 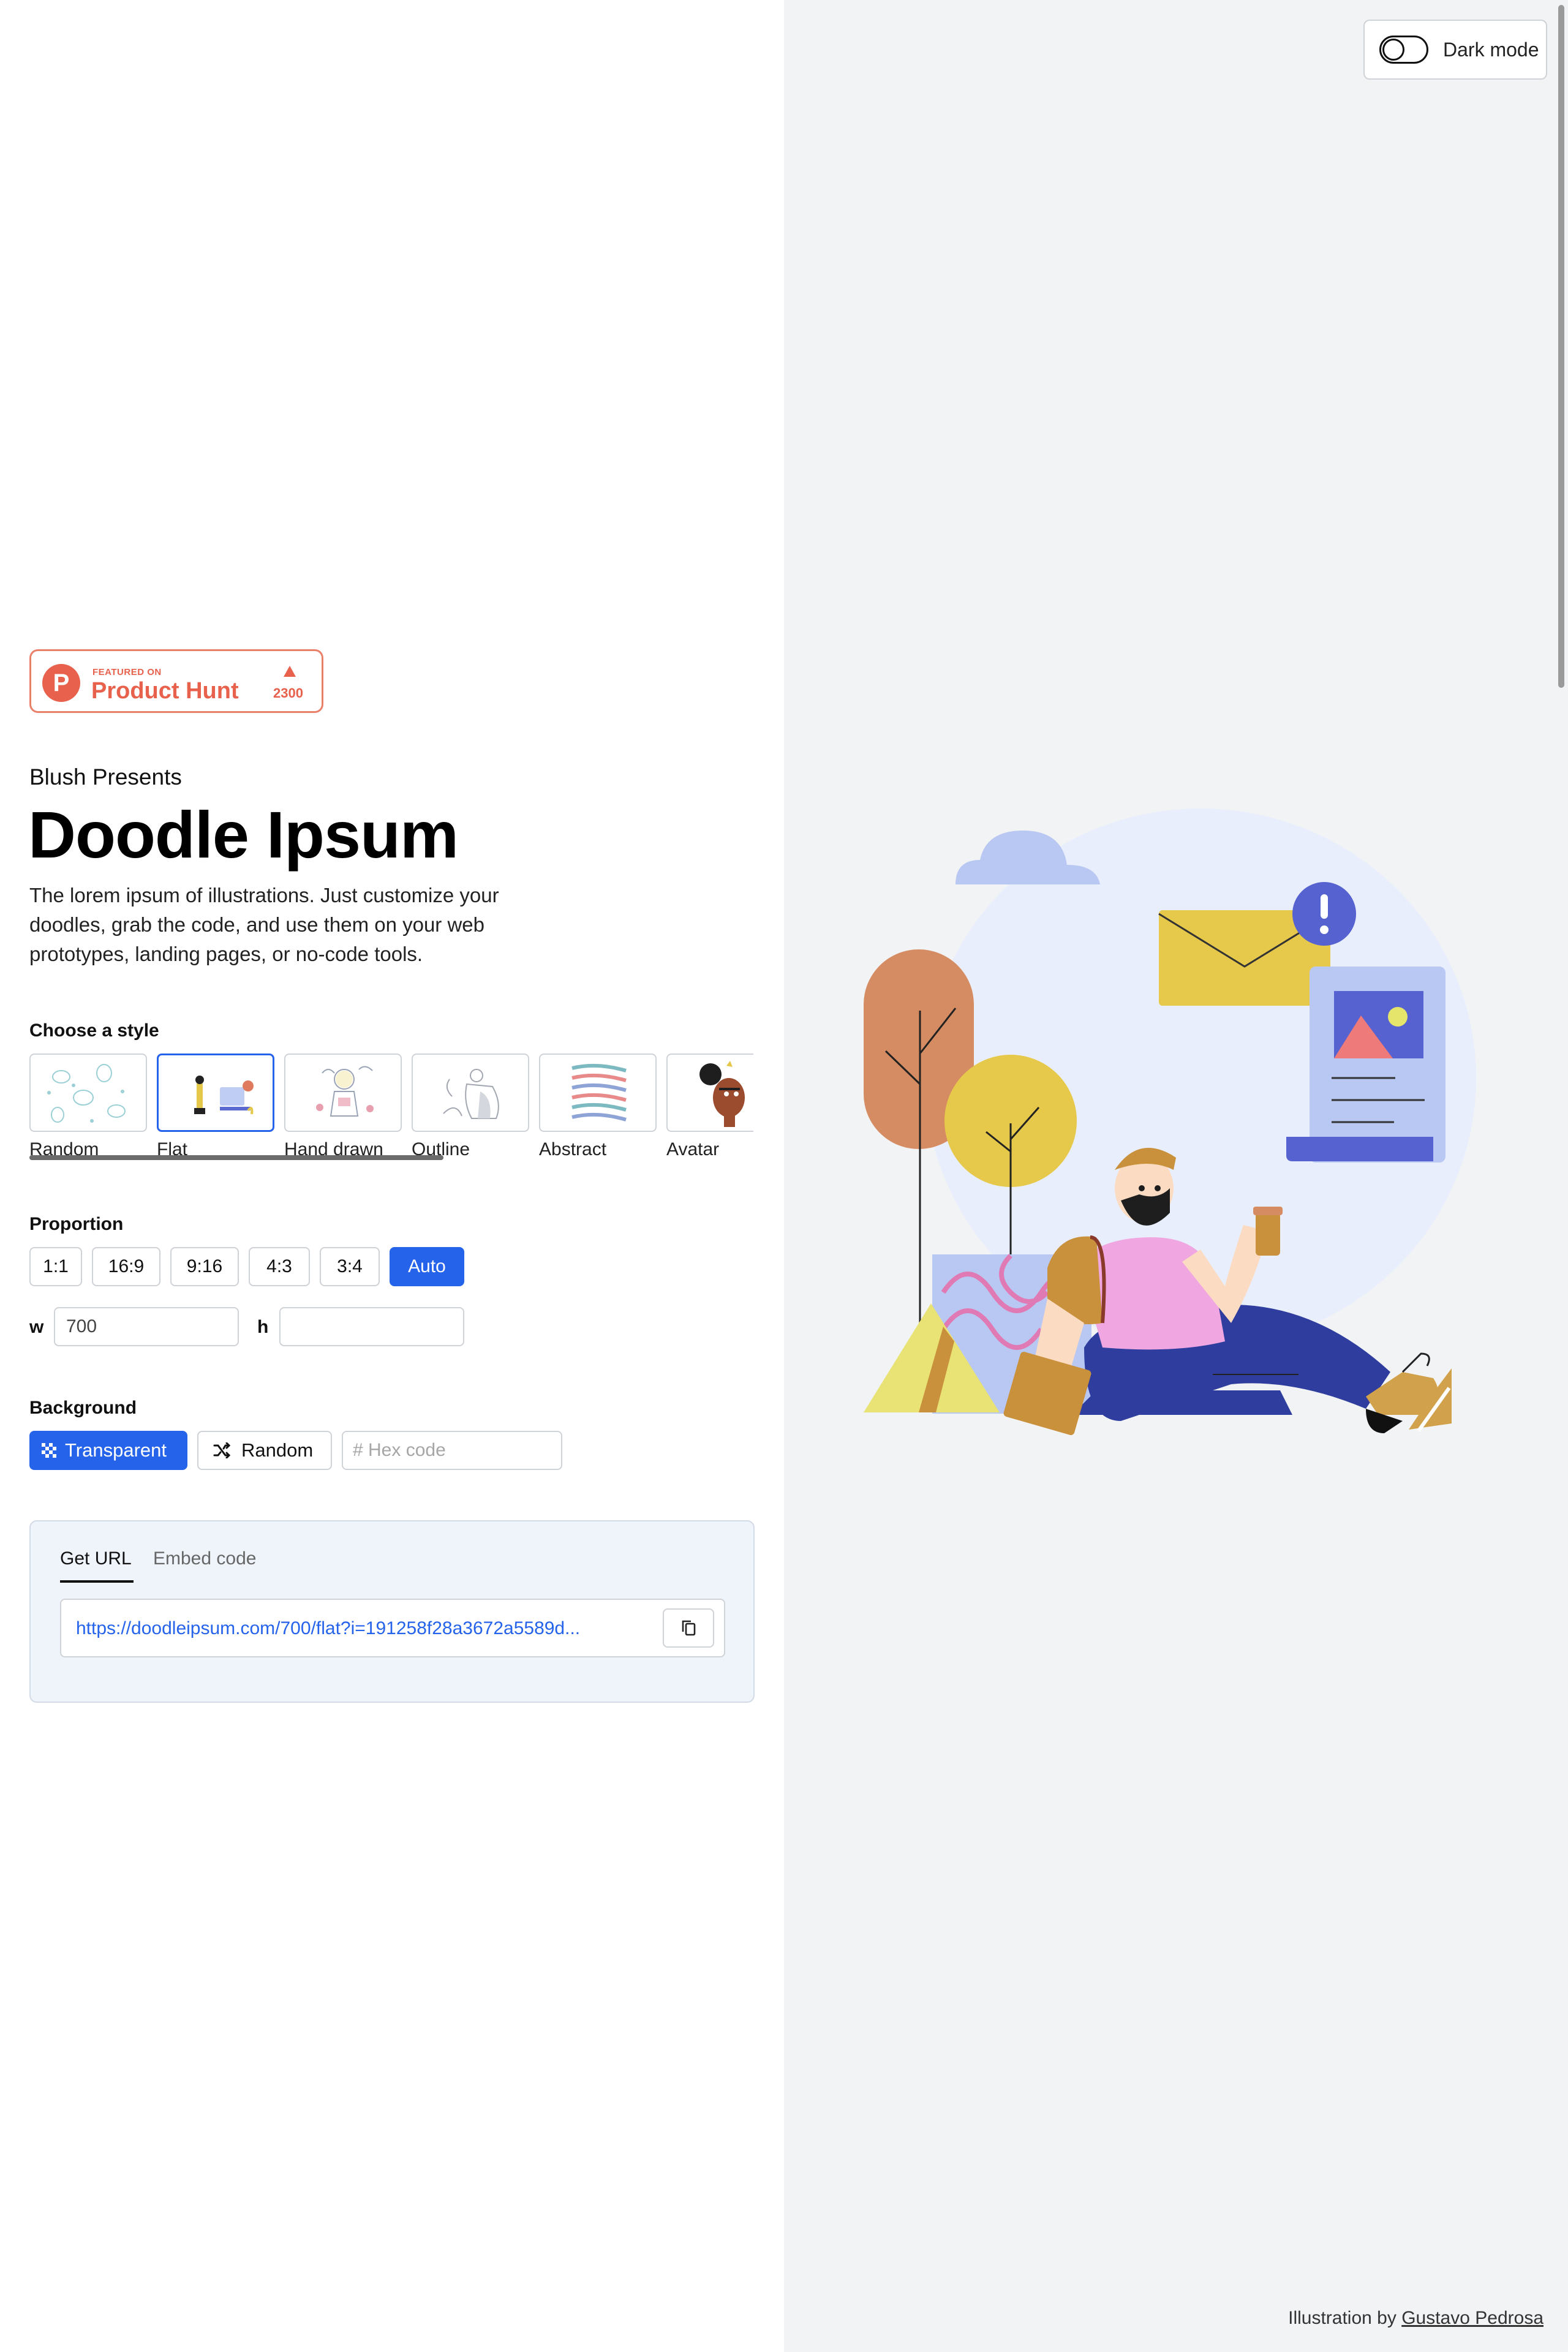 What do you see at coordinates (96, 1558) in the screenshot?
I see `tab-get-url: Get URL` at bounding box center [96, 1558].